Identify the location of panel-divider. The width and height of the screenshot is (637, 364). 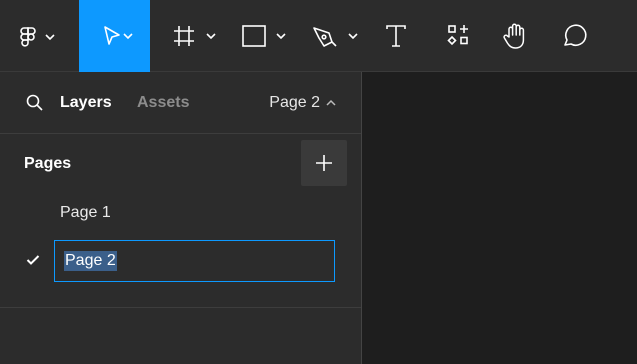
(180, 307).